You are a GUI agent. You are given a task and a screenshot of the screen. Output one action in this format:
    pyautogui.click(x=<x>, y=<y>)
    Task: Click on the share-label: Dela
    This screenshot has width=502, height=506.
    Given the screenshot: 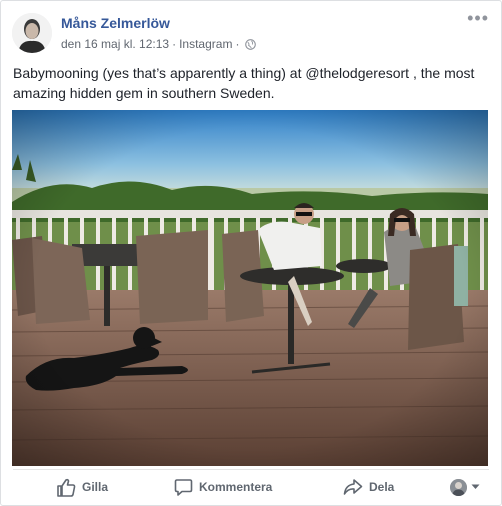 What is the action you would take?
    pyautogui.click(x=382, y=487)
    